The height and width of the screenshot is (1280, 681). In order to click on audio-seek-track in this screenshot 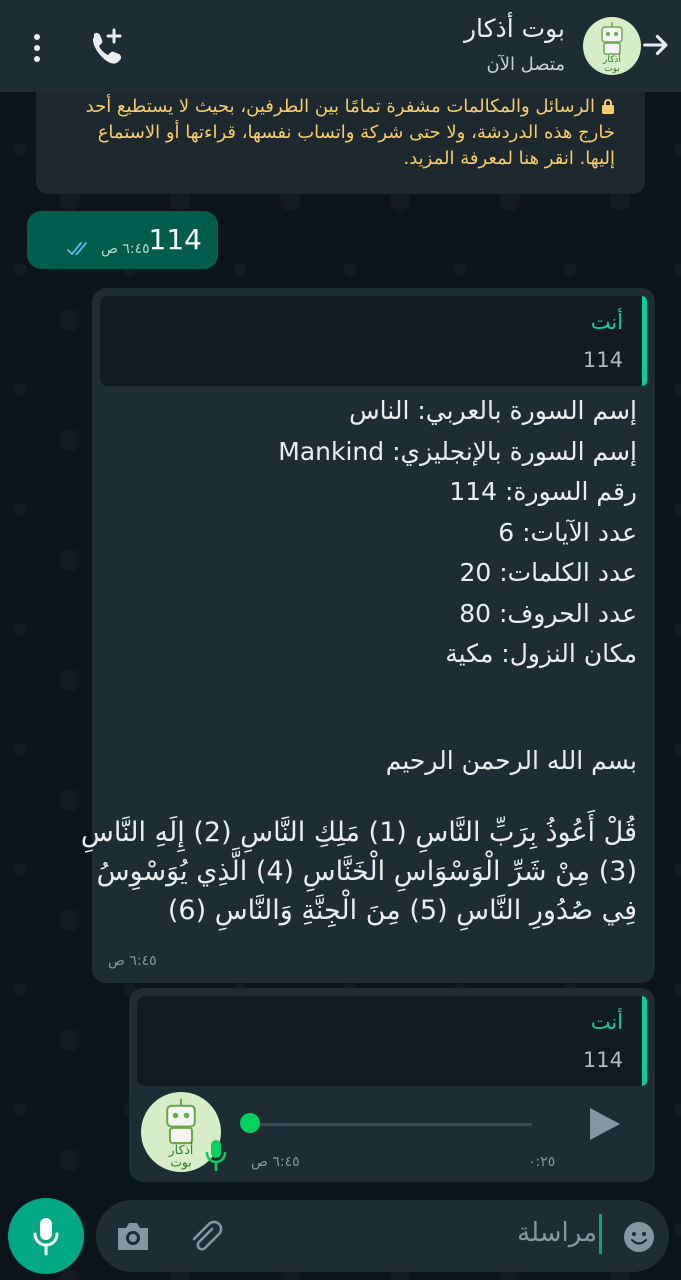, I will do `click(391, 1124)`.